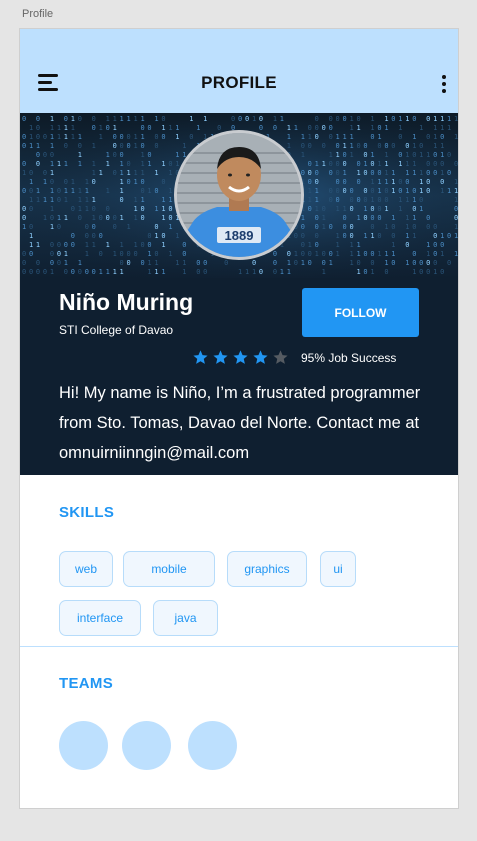  I want to click on skill-chip-web: web, so click(86, 569).